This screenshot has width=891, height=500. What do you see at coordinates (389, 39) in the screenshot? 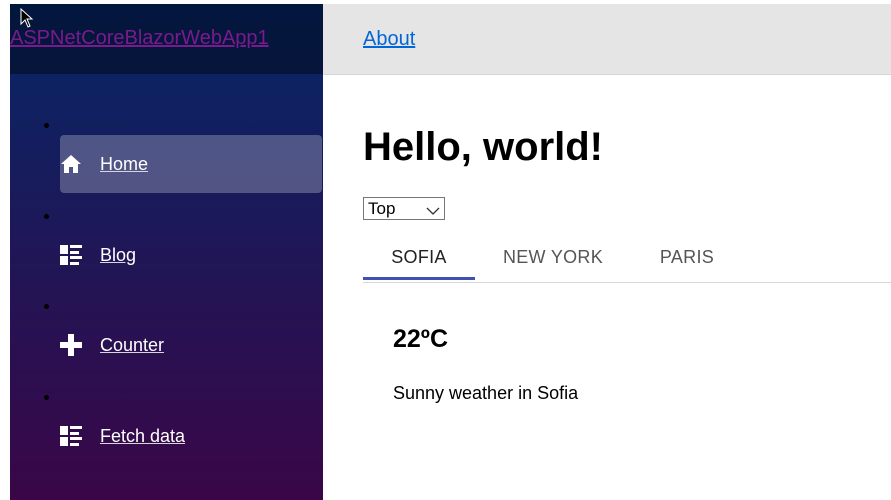
I see `about-link: About` at bounding box center [389, 39].